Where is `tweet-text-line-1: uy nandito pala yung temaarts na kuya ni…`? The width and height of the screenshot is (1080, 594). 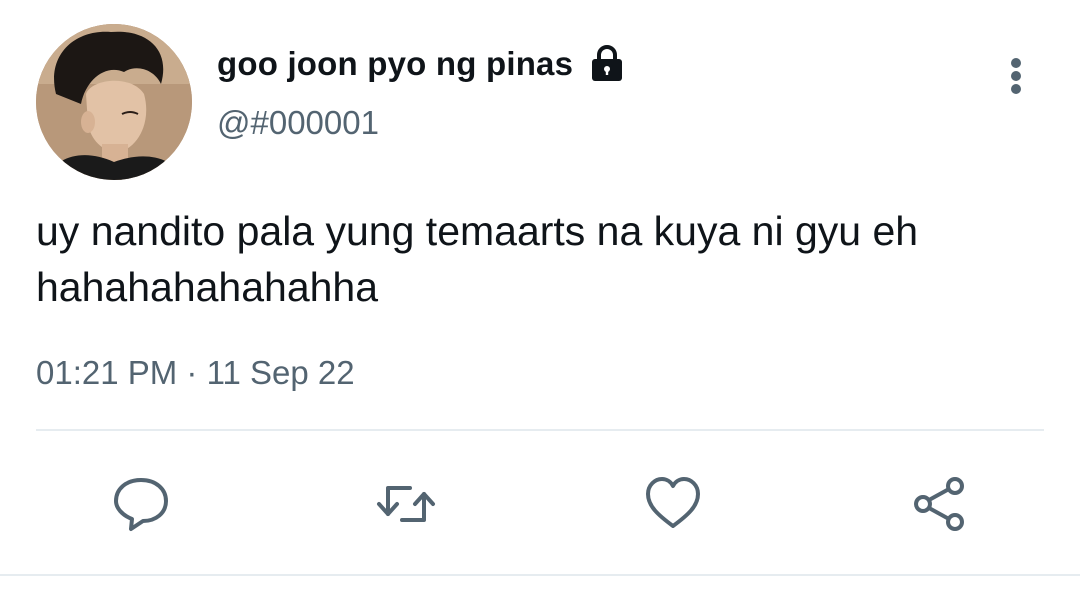
tweet-text-line-1: uy nandito pala yung temaarts na kuya ni… is located at coordinates (477, 231).